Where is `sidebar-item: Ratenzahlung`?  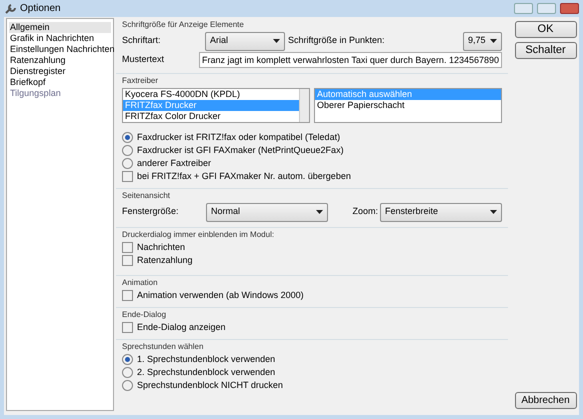
sidebar-item: Ratenzahlung is located at coordinates (60, 60).